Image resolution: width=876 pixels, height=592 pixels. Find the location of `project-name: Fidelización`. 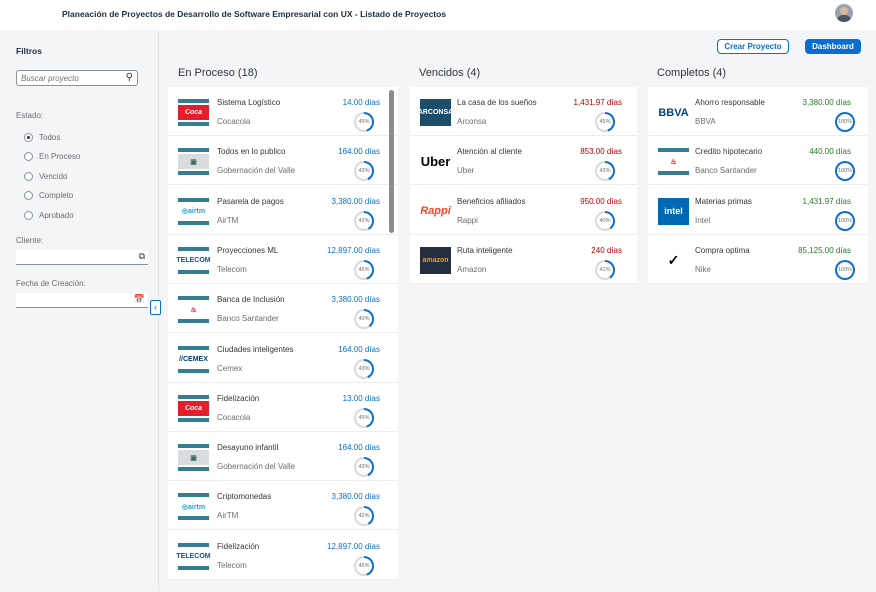

project-name: Fidelización is located at coordinates (238, 398).